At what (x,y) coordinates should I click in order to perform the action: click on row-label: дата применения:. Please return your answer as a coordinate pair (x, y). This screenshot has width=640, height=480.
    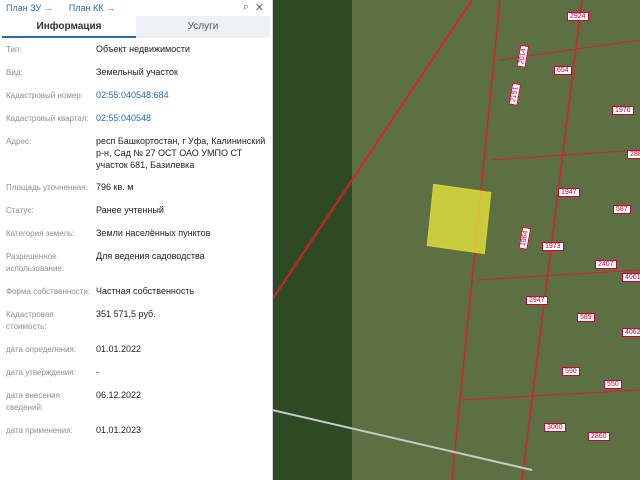
    Looking at the image, I should click on (39, 430).